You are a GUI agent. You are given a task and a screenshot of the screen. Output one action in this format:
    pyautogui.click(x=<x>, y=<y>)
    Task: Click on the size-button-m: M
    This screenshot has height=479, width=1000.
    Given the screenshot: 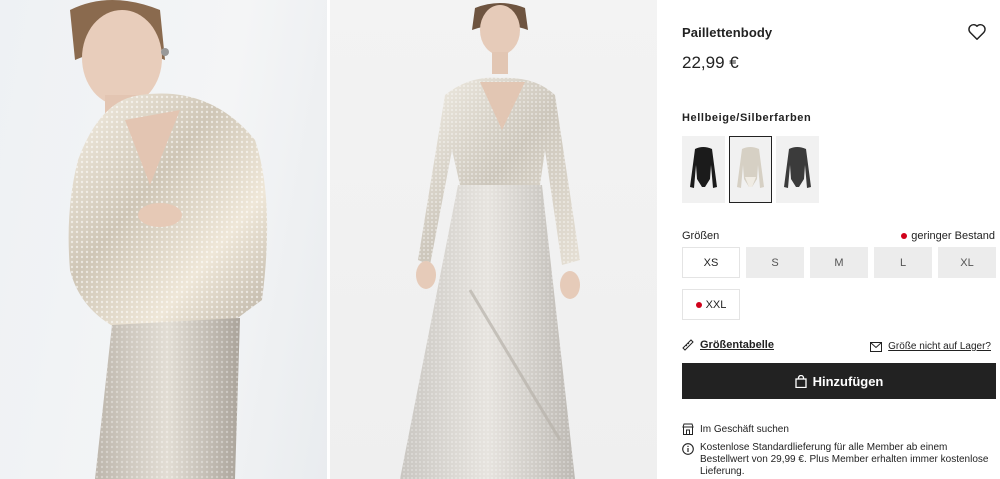 What is the action you would take?
    pyautogui.click(x=839, y=262)
    